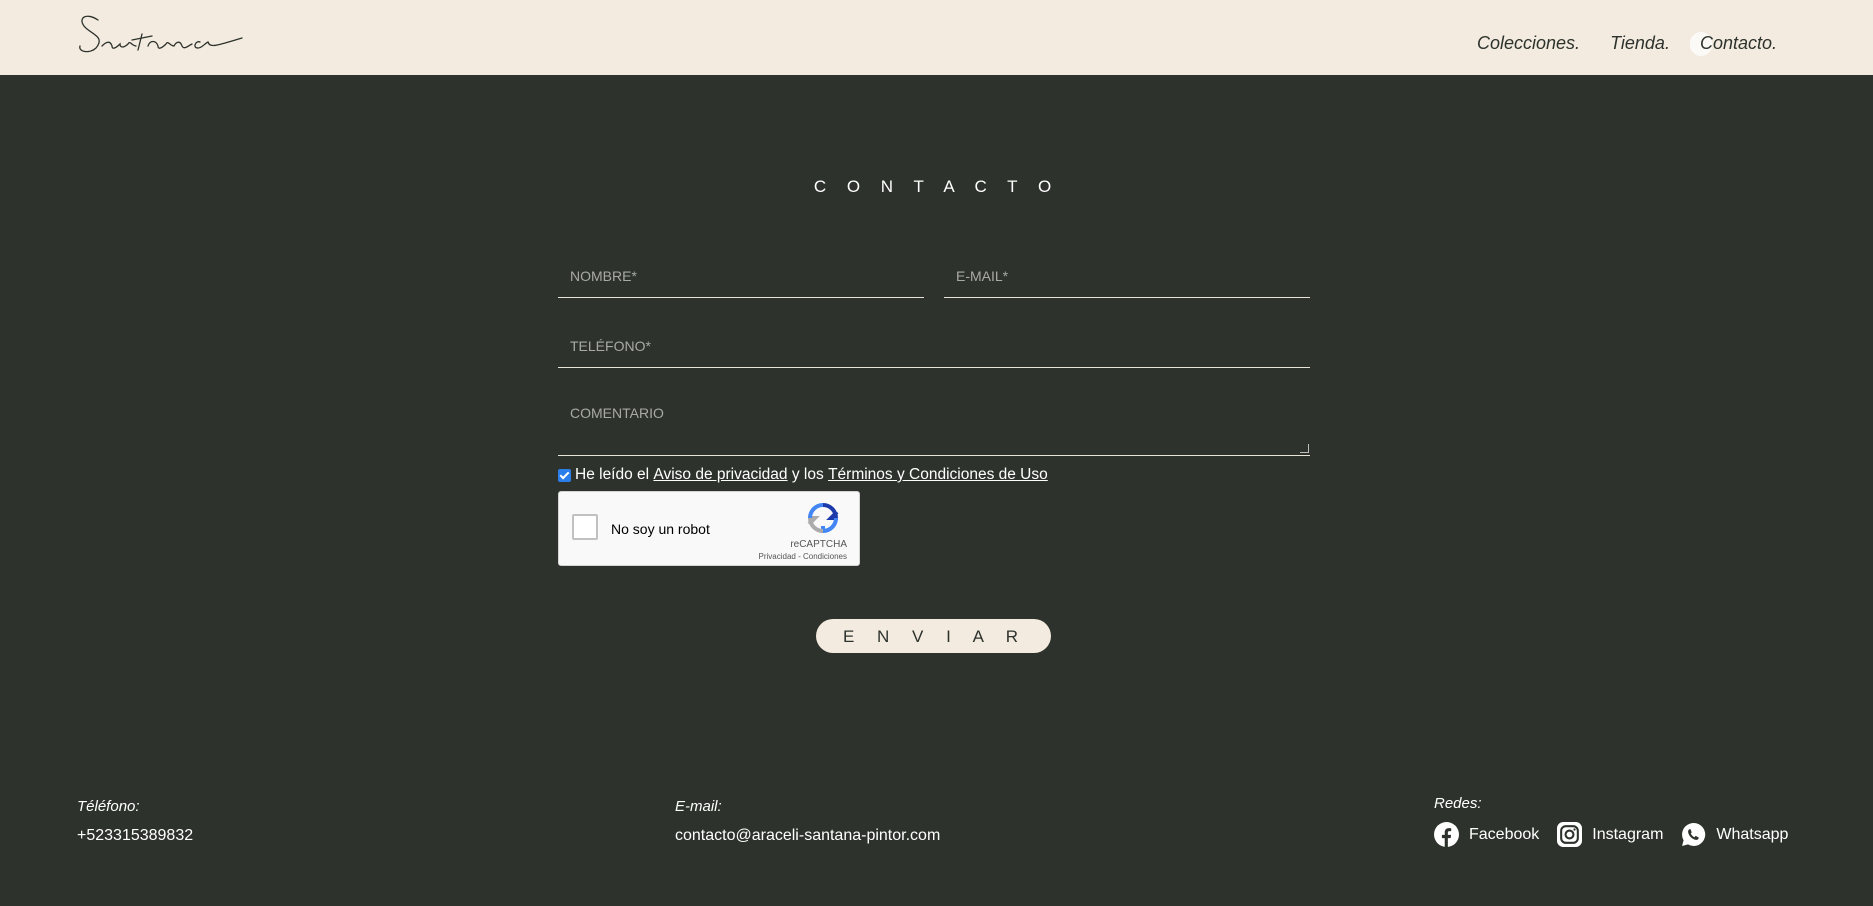 Image resolution: width=1873 pixels, height=906 pixels. I want to click on recaptcha-brand: reCAPTCHA, so click(818, 544).